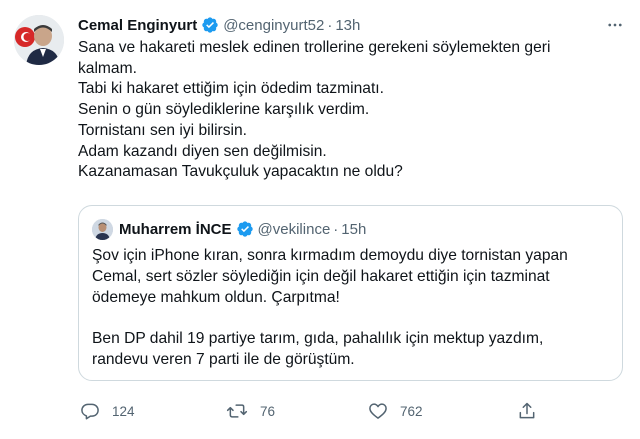  Describe the element at coordinates (395, 411) in the screenshot. I see `like-button: 762` at that location.